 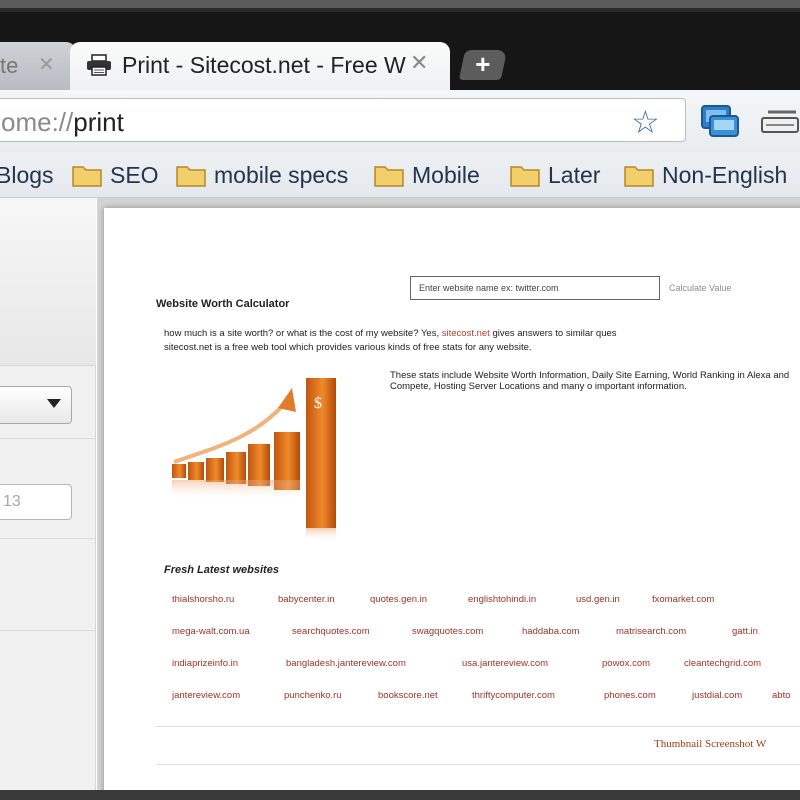 I want to click on brand-link: sitecost.net, so click(x=466, y=333).